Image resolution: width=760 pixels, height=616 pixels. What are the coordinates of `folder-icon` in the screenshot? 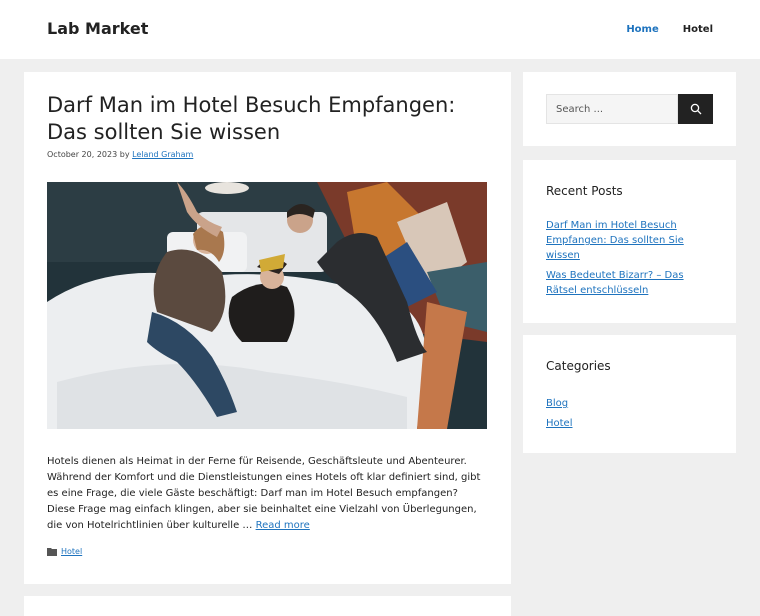 It's located at (52, 552).